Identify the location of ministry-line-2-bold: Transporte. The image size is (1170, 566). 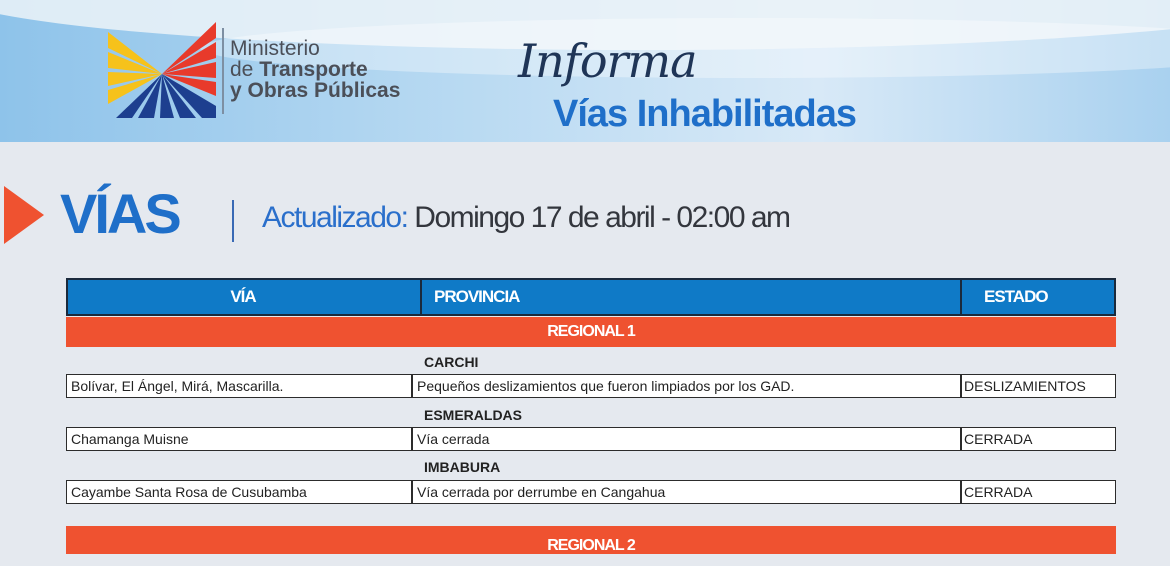
(313, 69).